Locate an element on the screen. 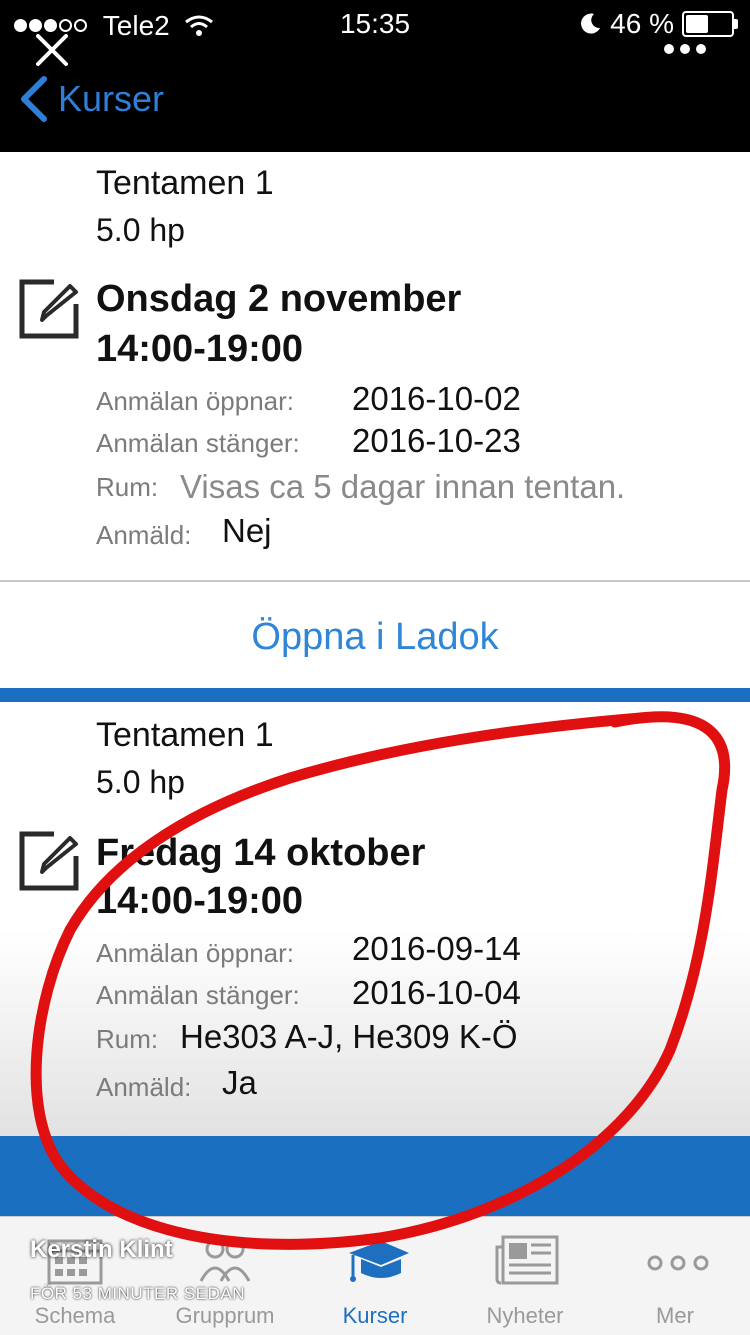  tab-nyheter: Nyheter is located at coordinates (525, 1276).